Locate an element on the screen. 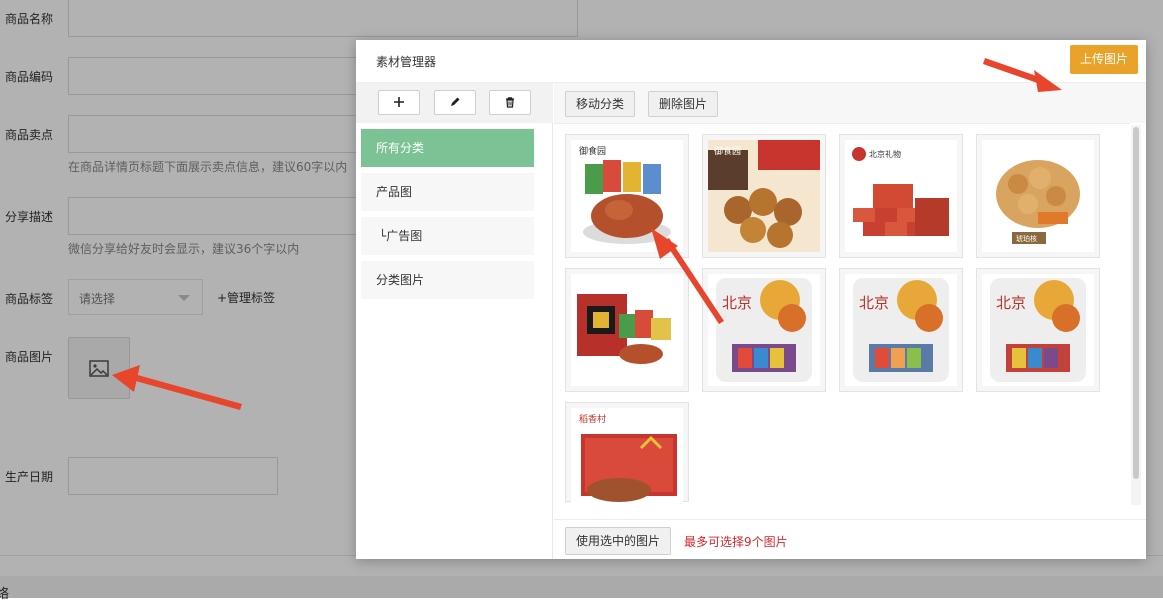 The width and height of the screenshot is (1163, 602). thumb-tag-text: 琥珀核 is located at coordinates (1026, 238).